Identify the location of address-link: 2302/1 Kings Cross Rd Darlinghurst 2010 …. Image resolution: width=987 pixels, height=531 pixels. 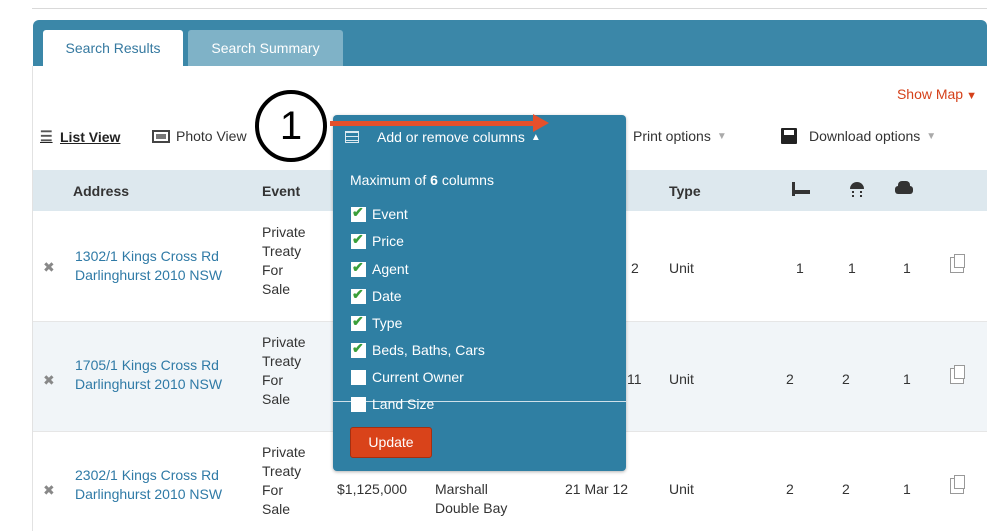
(148, 485).